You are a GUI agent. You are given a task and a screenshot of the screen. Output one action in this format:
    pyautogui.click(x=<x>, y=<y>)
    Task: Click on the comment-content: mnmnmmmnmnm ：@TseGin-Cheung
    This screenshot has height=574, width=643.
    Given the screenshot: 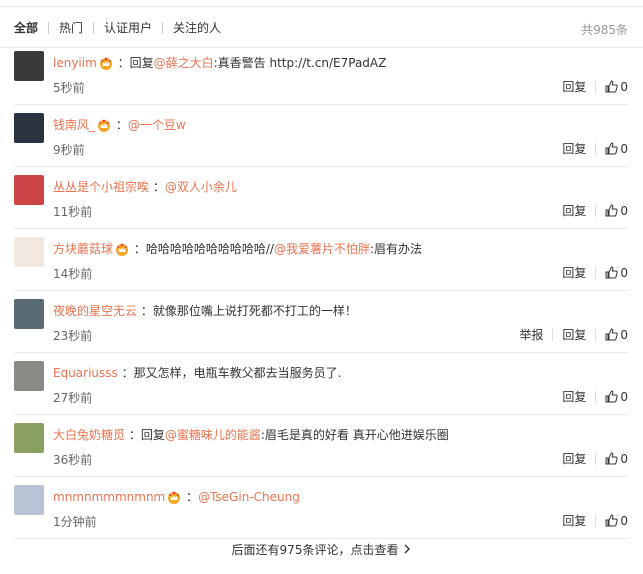 What is the action you would take?
    pyautogui.click(x=176, y=498)
    